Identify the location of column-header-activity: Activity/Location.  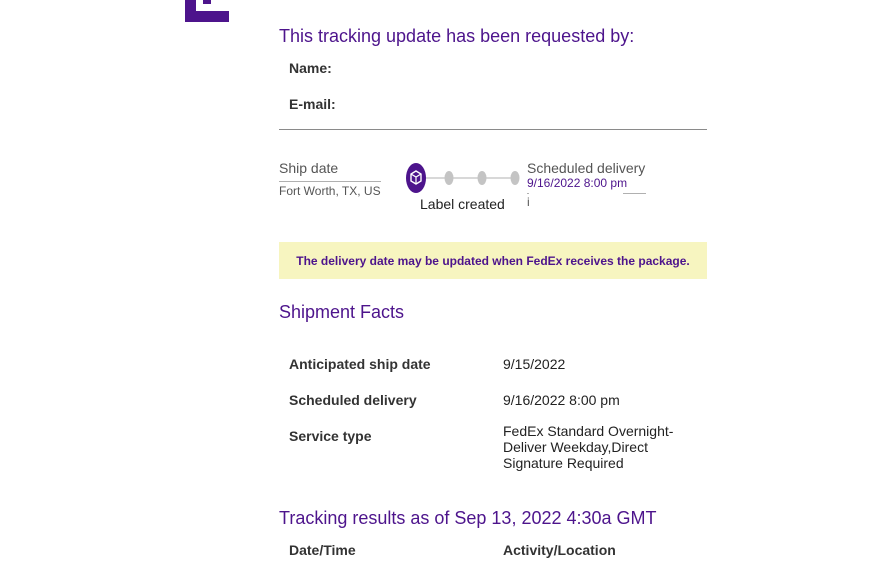
(559, 550).